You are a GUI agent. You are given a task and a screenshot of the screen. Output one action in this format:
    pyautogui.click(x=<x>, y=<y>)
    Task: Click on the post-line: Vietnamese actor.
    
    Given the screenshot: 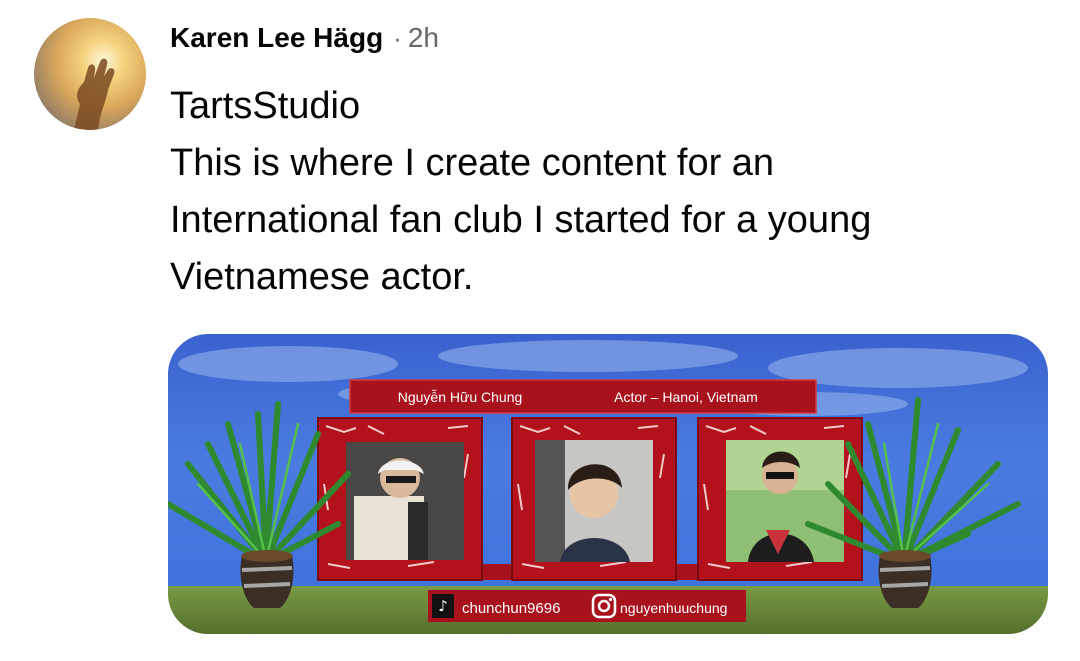 What is the action you would take?
    pyautogui.click(x=322, y=277)
    